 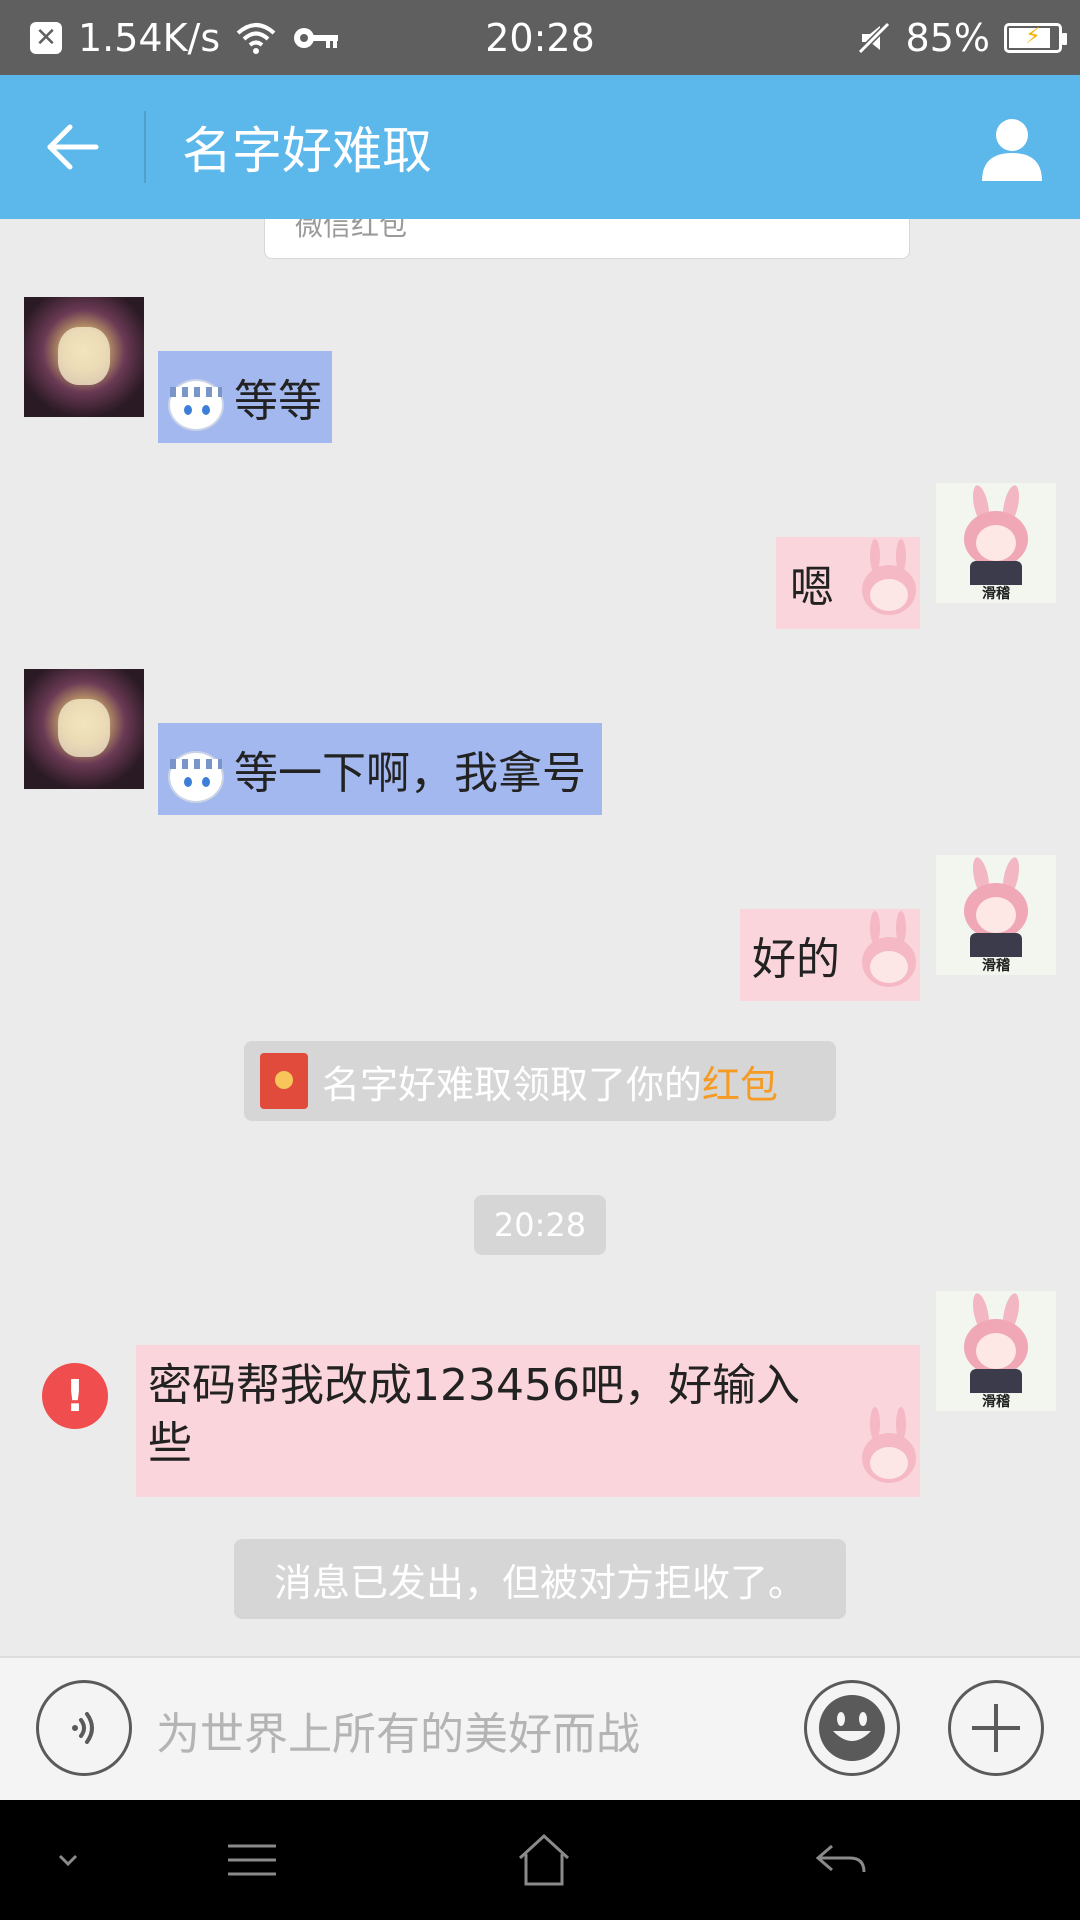 What do you see at coordinates (284, 1081) in the screenshot?
I see `red-packet-icon` at bounding box center [284, 1081].